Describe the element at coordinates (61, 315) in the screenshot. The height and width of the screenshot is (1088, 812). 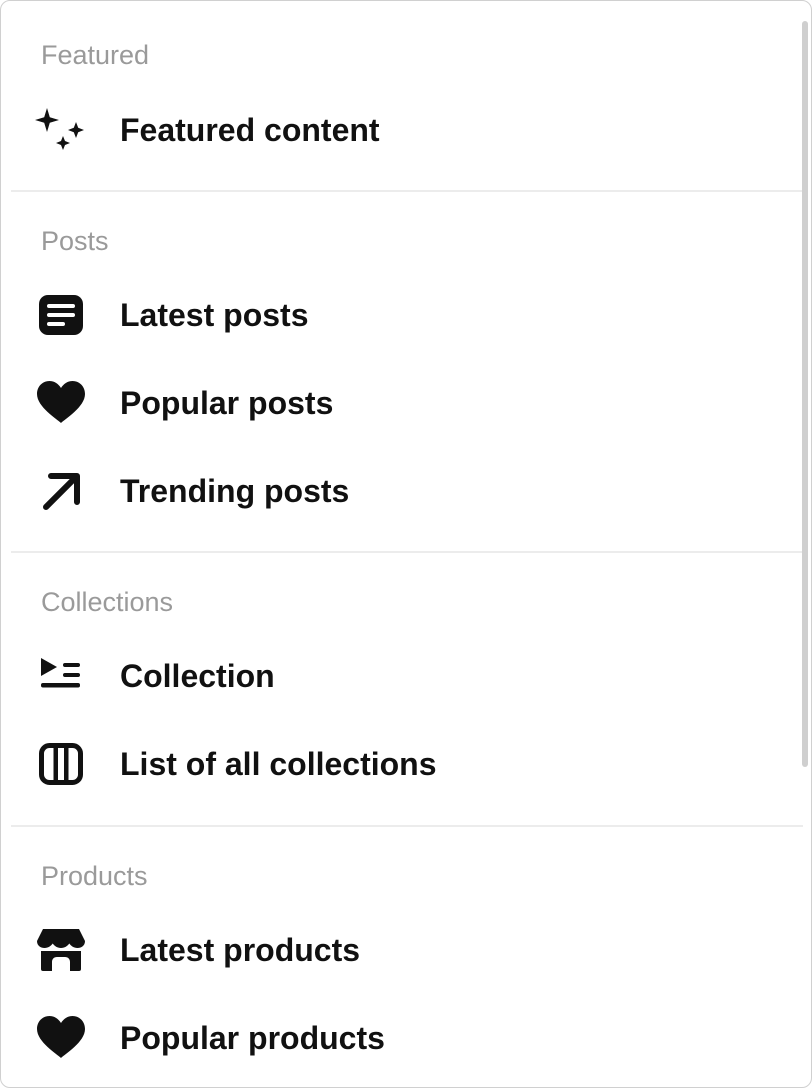
I see `document-icon` at that location.